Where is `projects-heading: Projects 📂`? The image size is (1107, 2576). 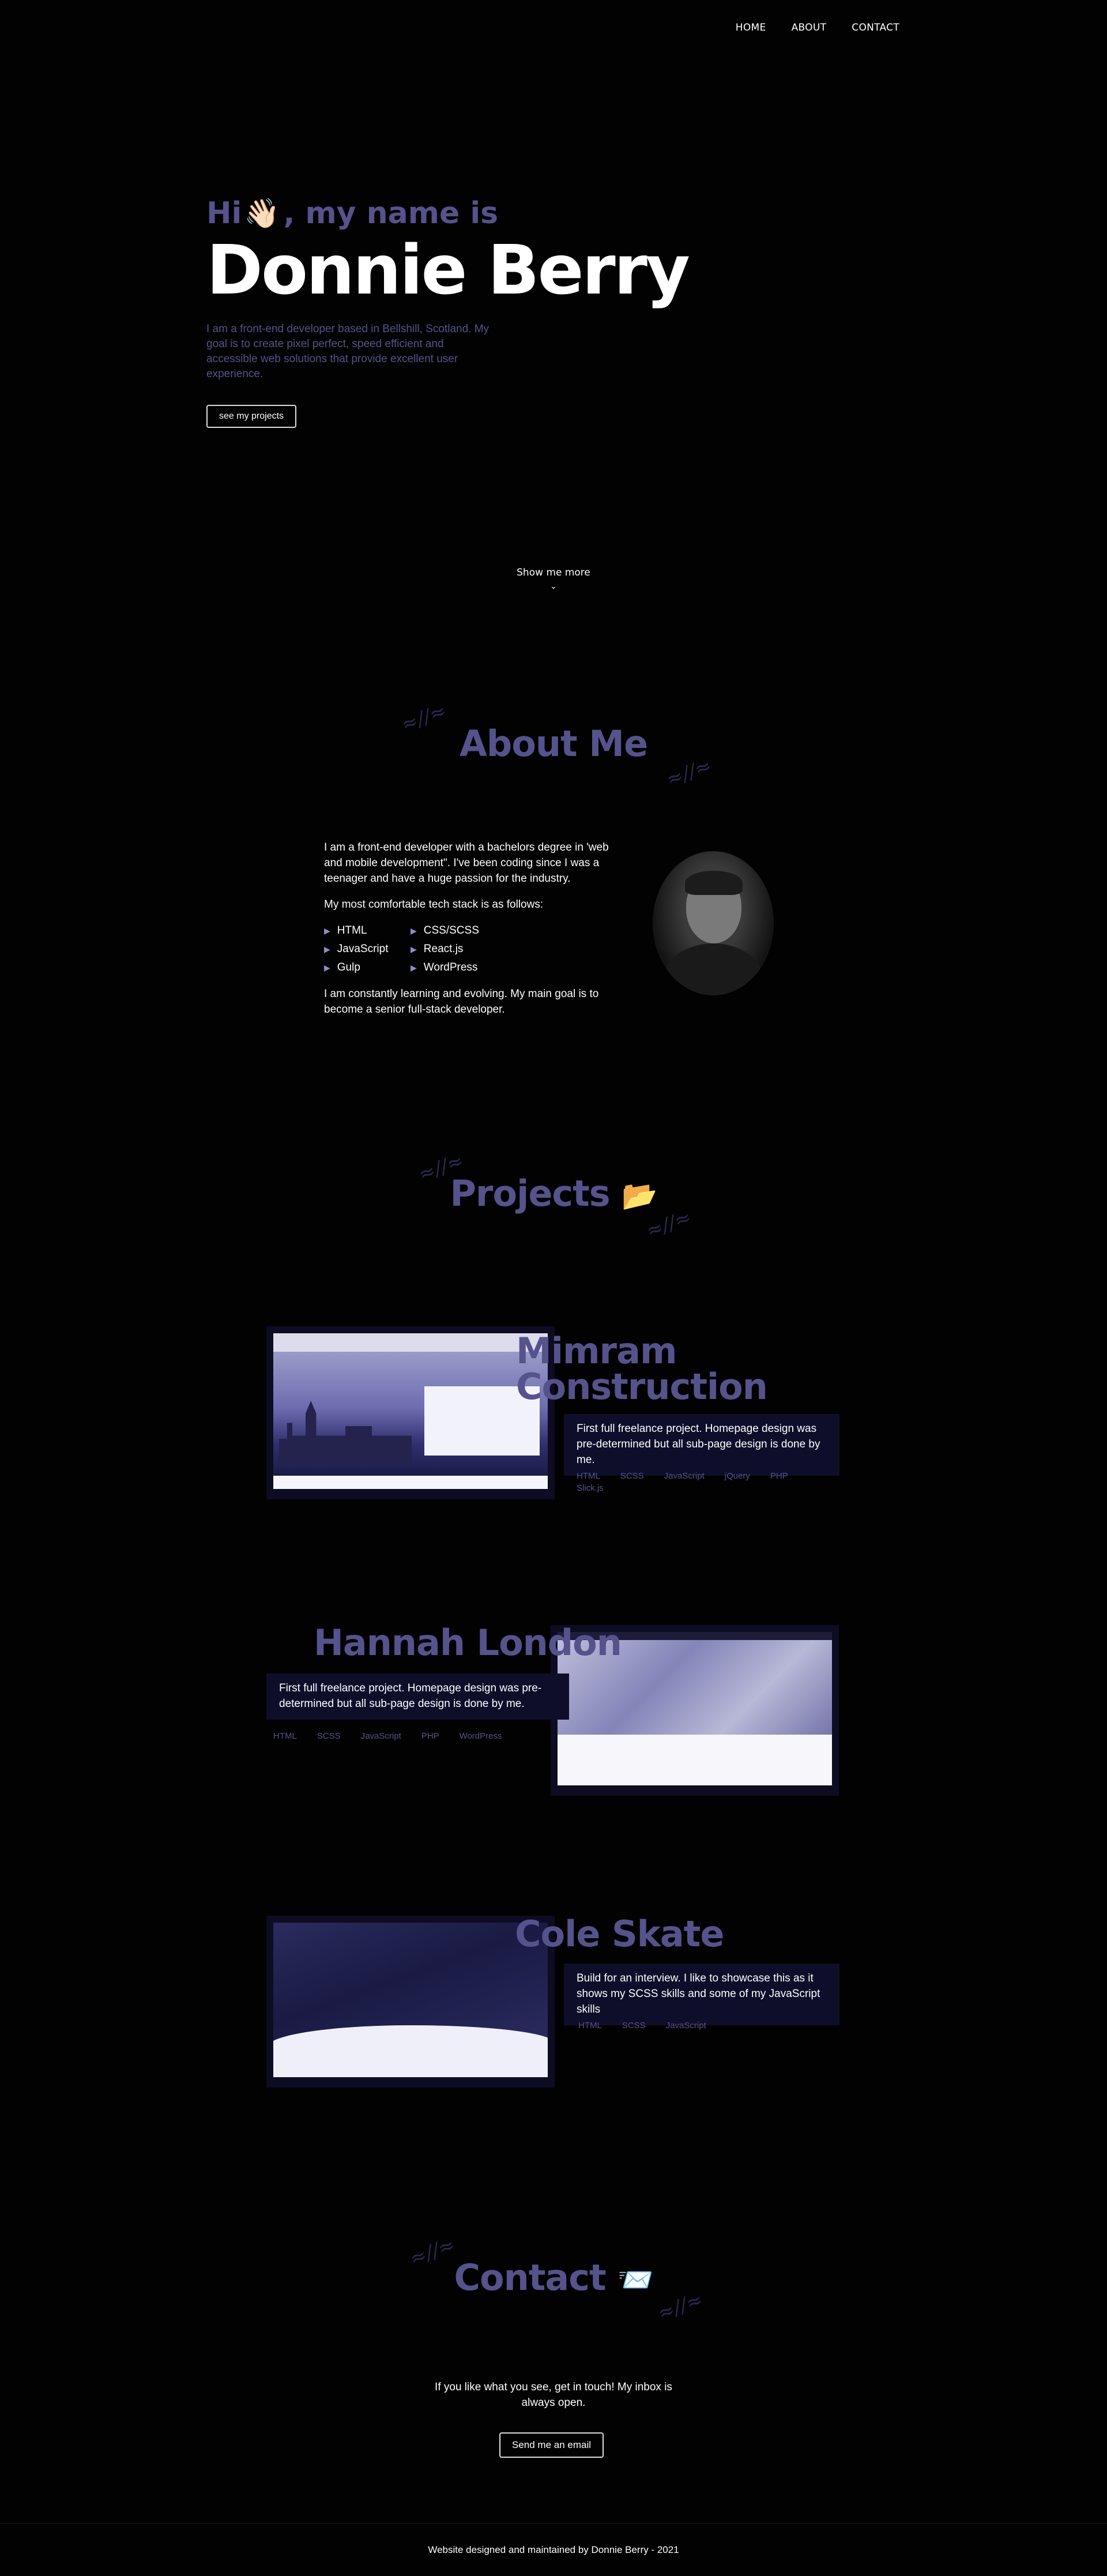 projects-heading: Projects 📂 is located at coordinates (553, 1193).